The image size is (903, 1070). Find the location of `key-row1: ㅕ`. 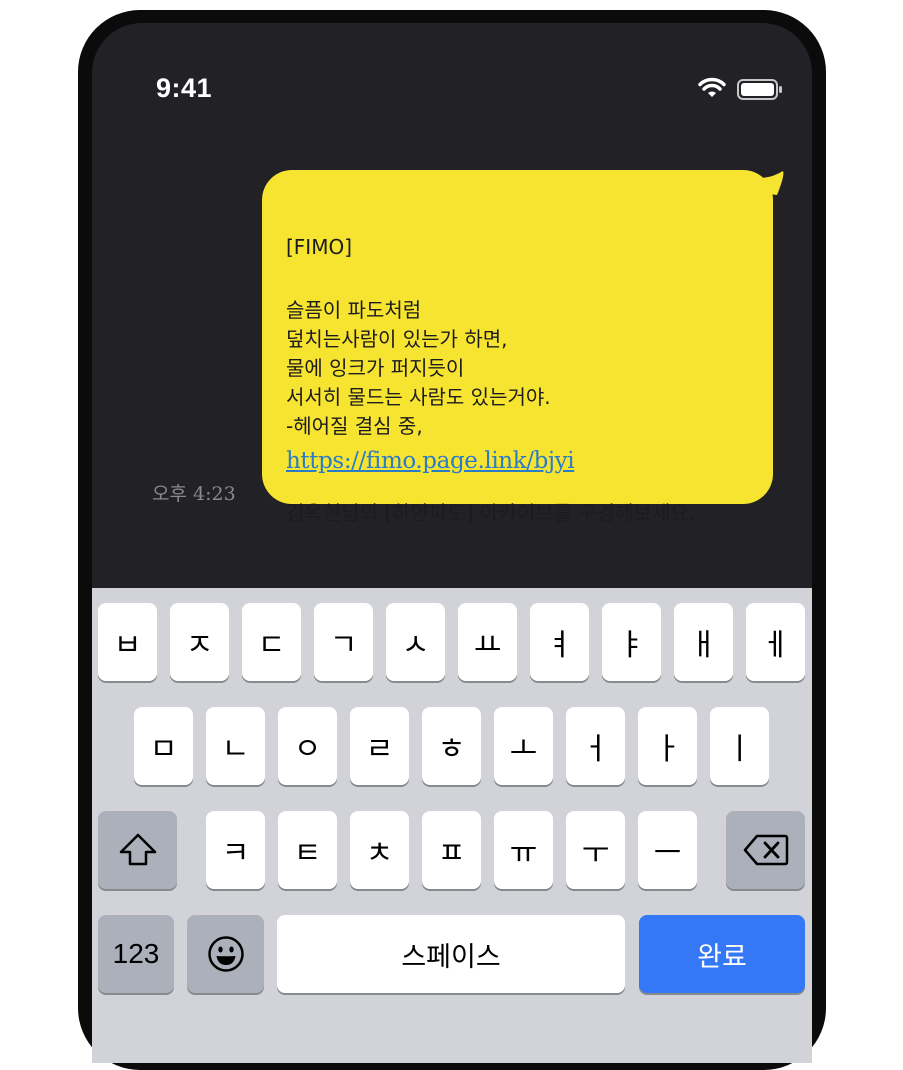

key-row1: ㅕ is located at coordinates (559, 642).